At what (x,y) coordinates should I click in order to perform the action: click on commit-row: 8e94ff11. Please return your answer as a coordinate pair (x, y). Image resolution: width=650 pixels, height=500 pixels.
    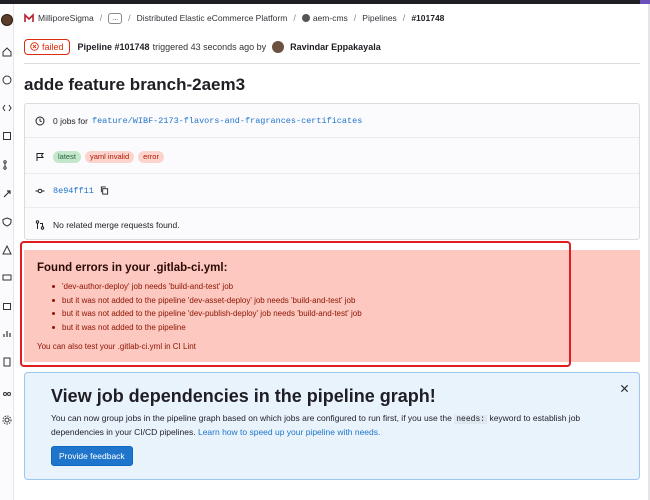
    Looking at the image, I should click on (332, 191).